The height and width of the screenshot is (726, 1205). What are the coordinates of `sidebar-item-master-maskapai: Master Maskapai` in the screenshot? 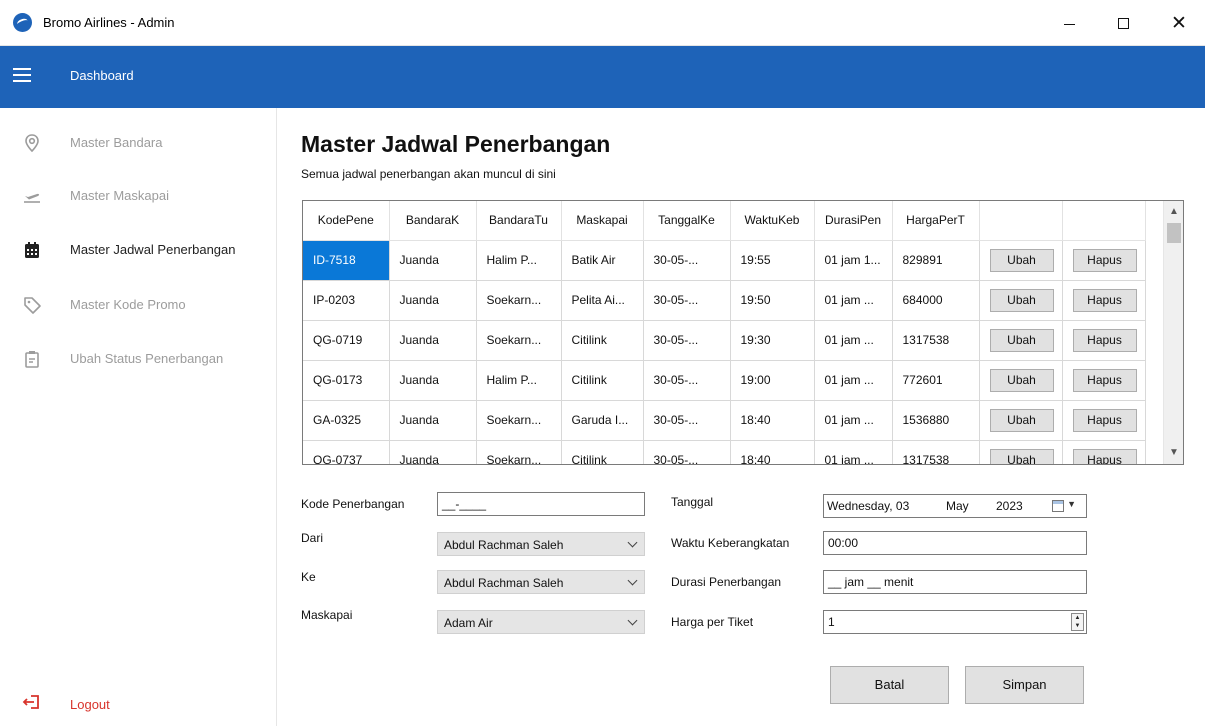 It's located at (138, 199).